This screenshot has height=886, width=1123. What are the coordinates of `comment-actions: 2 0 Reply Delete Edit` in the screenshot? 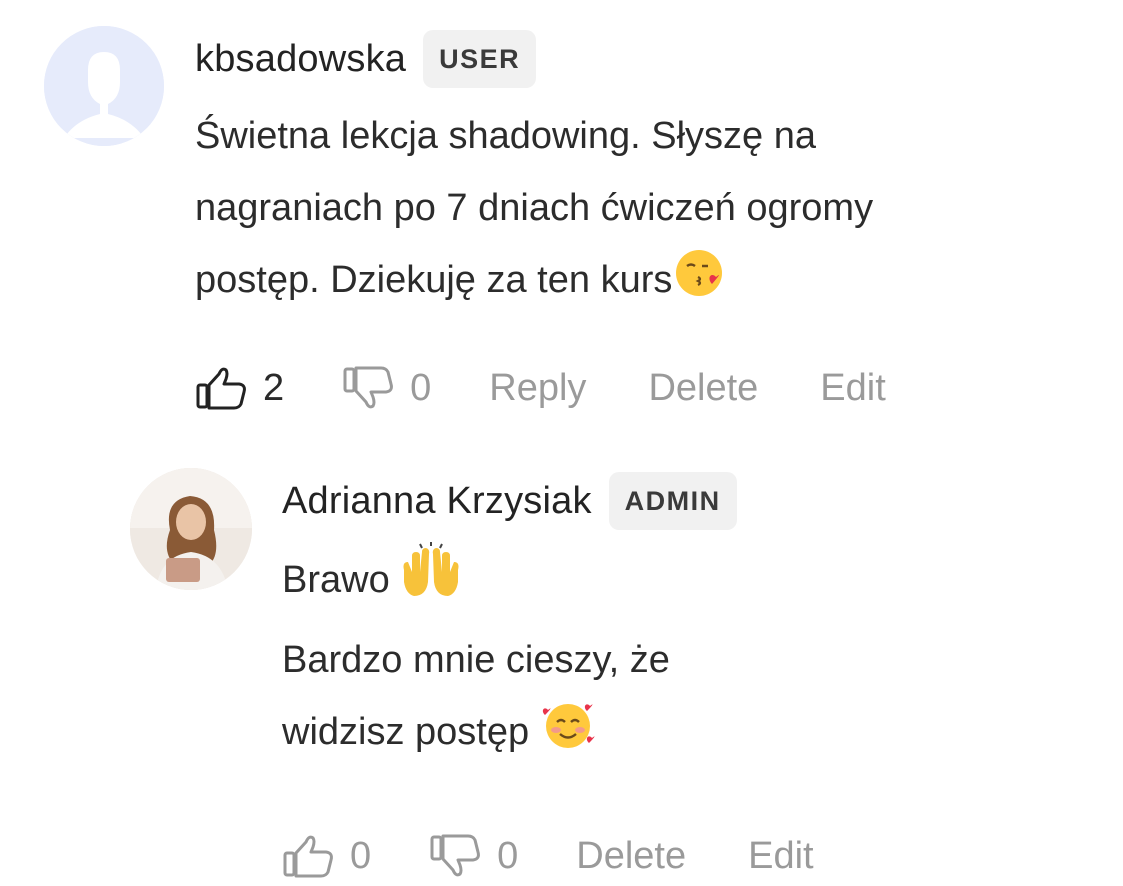 It's located at (649, 388).